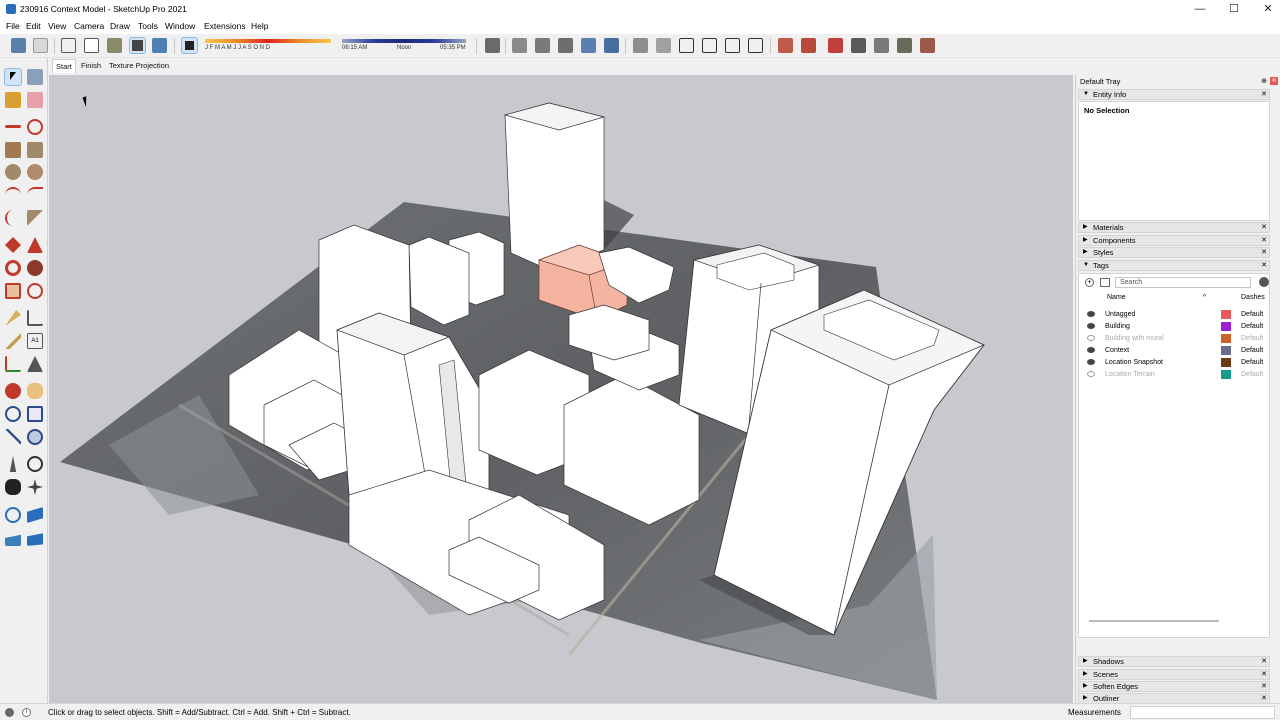 This screenshot has width=1280, height=720. What do you see at coordinates (1175, 327) in the screenshot?
I see `tag-row: Building Default` at bounding box center [1175, 327].